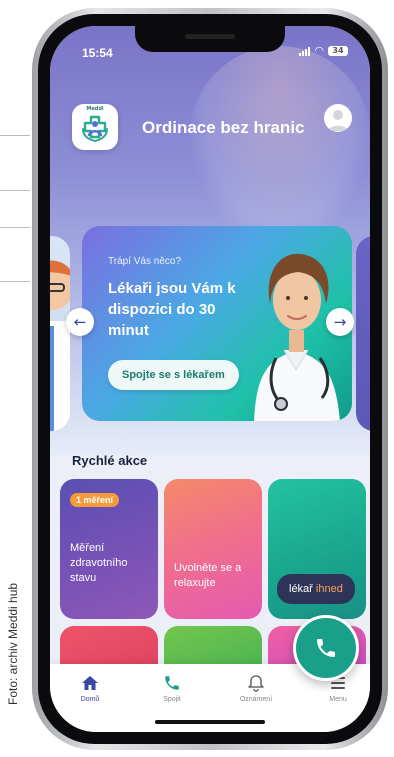 This screenshot has height=757, width=394. Describe the element at coordinates (319, 50) in the screenshot. I see `wifi-icon: ◠` at that location.